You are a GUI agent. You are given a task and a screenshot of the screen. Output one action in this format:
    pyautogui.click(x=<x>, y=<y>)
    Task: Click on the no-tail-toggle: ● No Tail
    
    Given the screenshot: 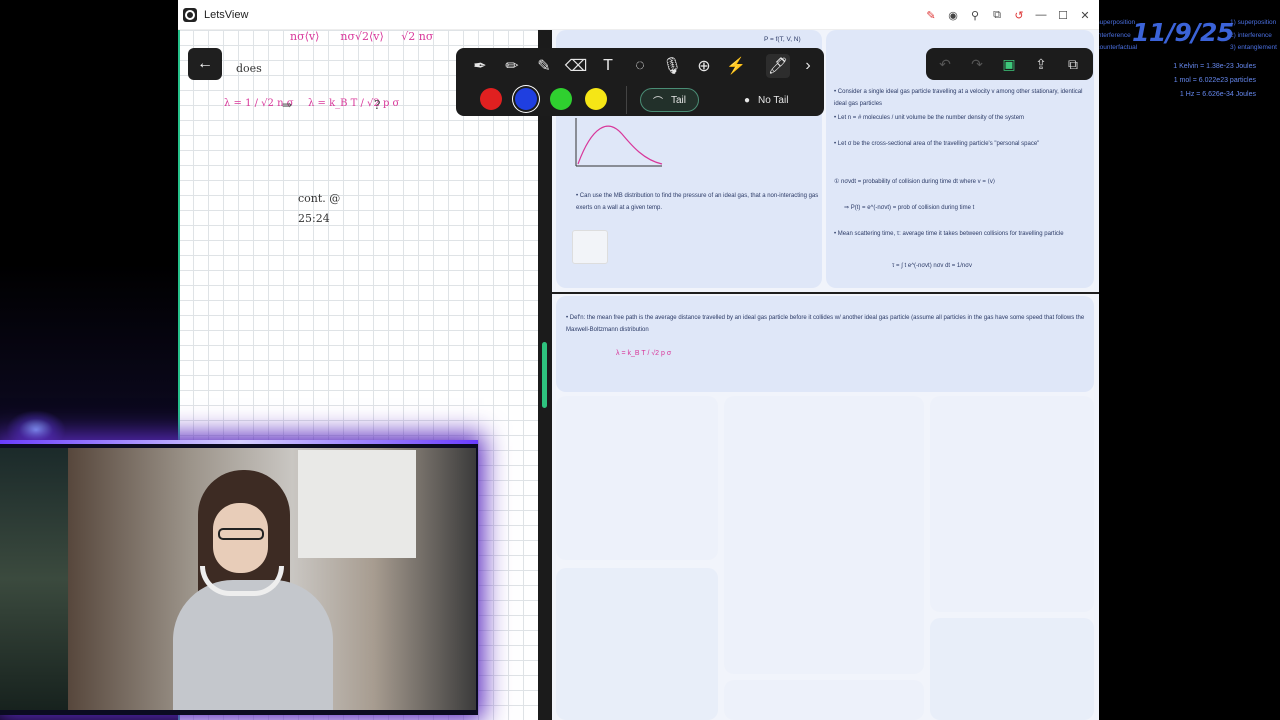 What is the action you would take?
    pyautogui.click(x=766, y=100)
    